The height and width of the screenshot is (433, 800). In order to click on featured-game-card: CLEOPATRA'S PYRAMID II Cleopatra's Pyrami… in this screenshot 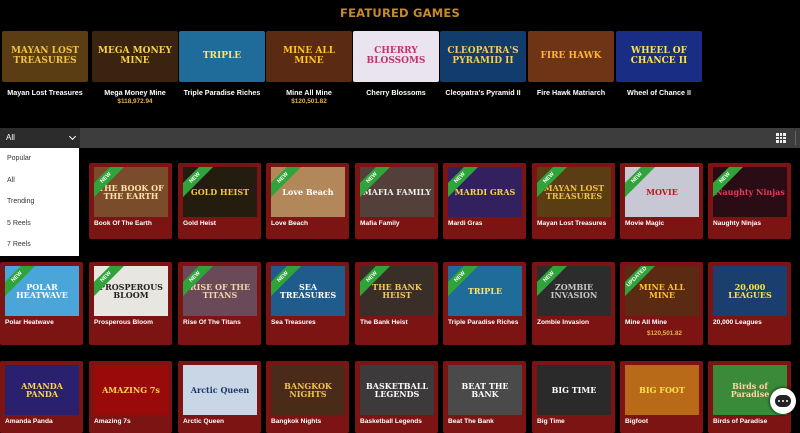, I will do `click(483, 64)`.